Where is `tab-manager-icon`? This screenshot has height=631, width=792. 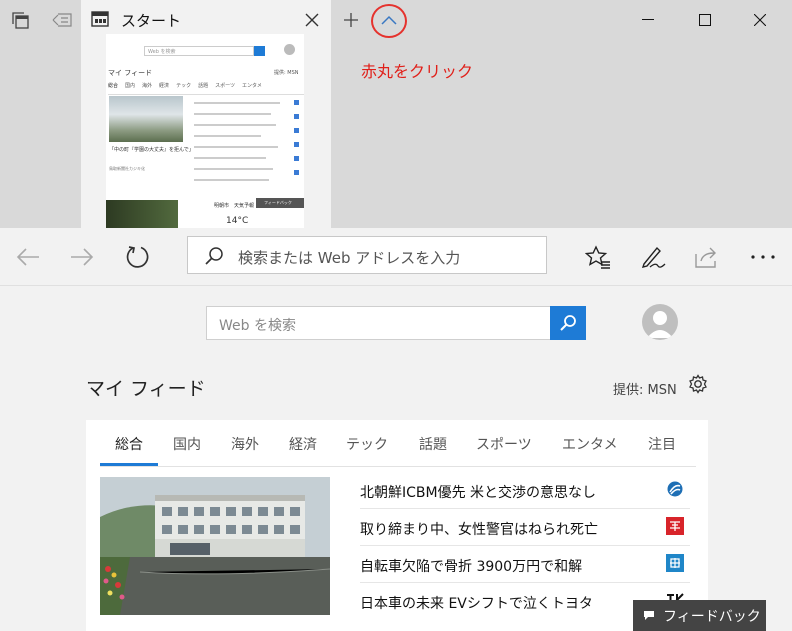 tab-manager-icon is located at coordinates (20, 20).